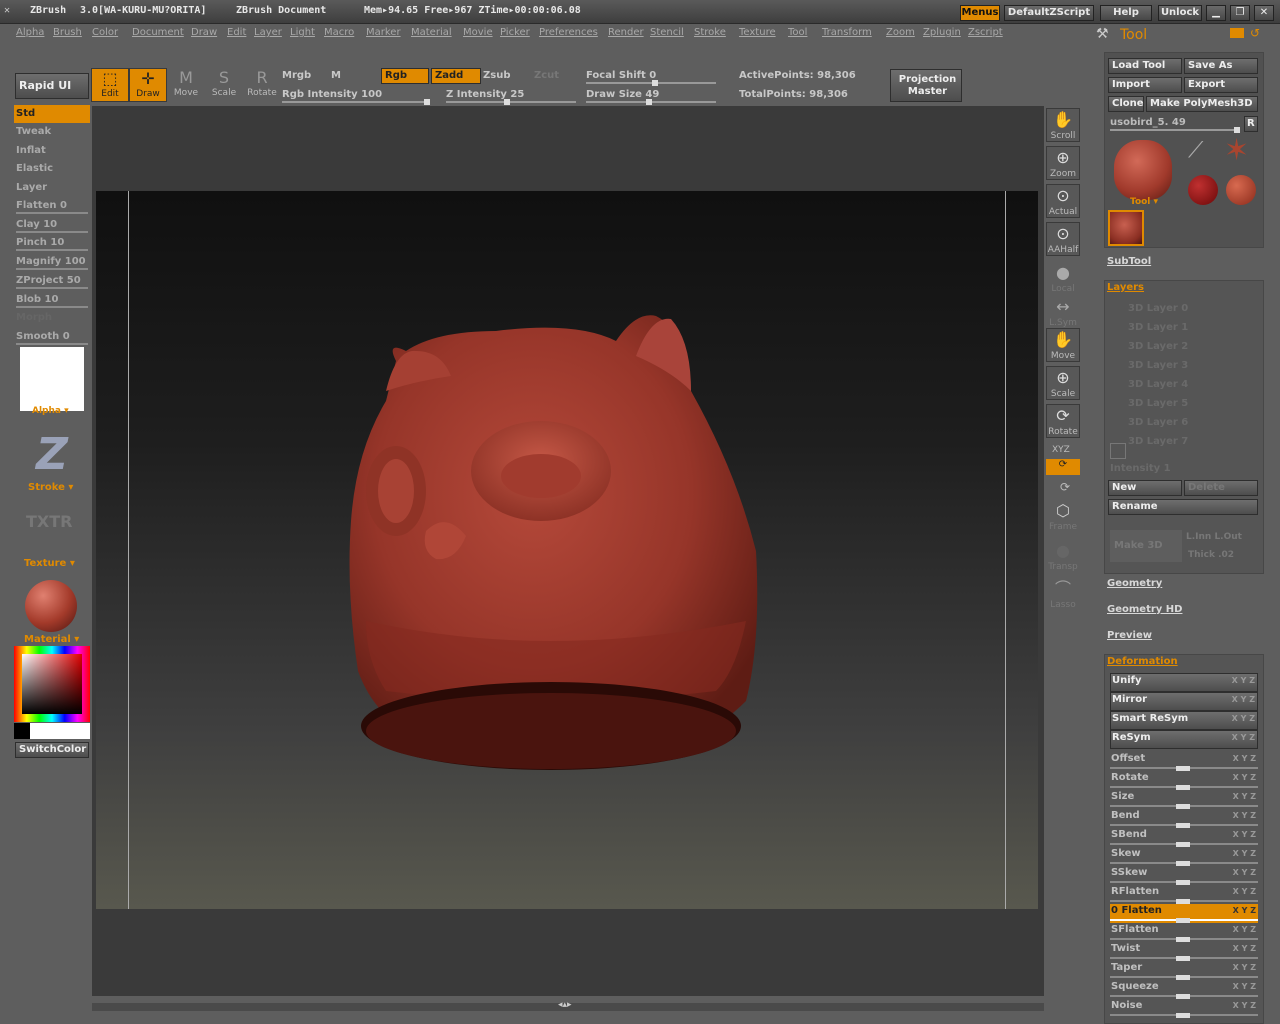  Describe the element at coordinates (52, 132) in the screenshot. I see `brush-tweak: Tweak` at that location.